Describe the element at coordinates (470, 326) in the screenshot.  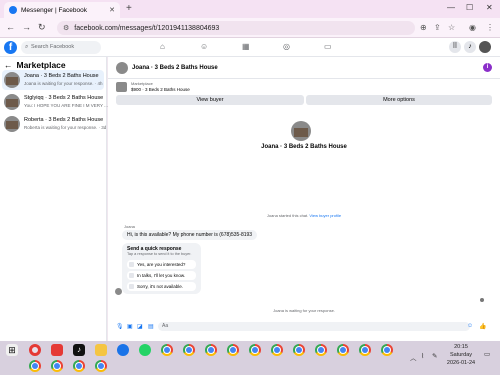
I see `emoji-icon: ☺` at that location.